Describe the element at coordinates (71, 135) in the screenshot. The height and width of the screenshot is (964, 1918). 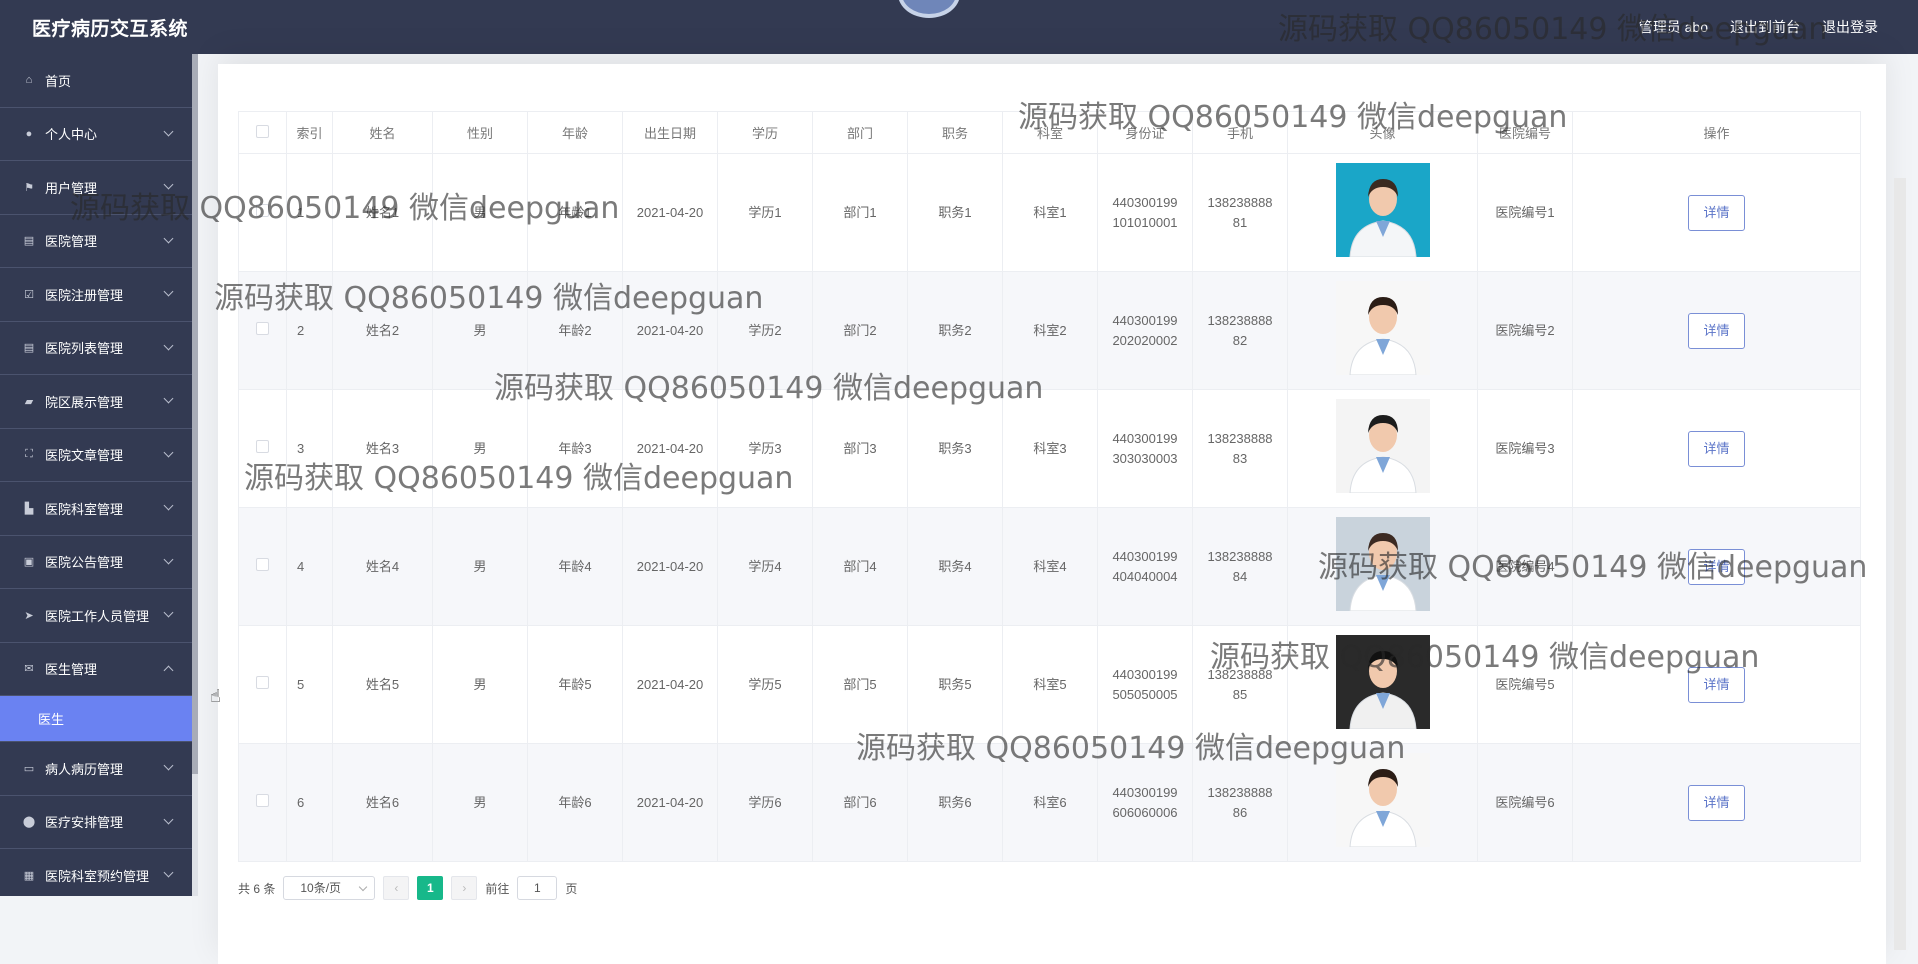
I see `sidebar-item-label: 个人中心` at that location.